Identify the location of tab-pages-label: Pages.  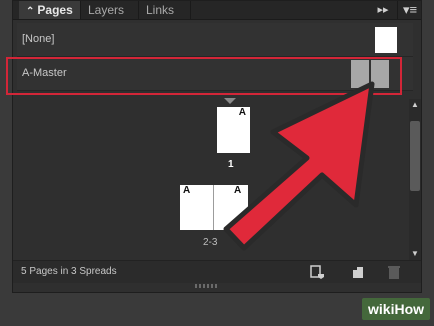
(55, 10).